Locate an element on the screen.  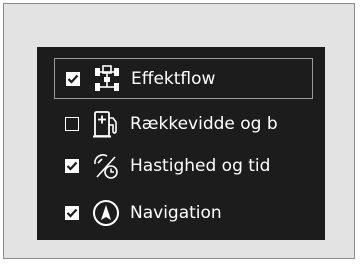
menu-item-hastighed: Hastighed og tid is located at coordinates (183, 165).